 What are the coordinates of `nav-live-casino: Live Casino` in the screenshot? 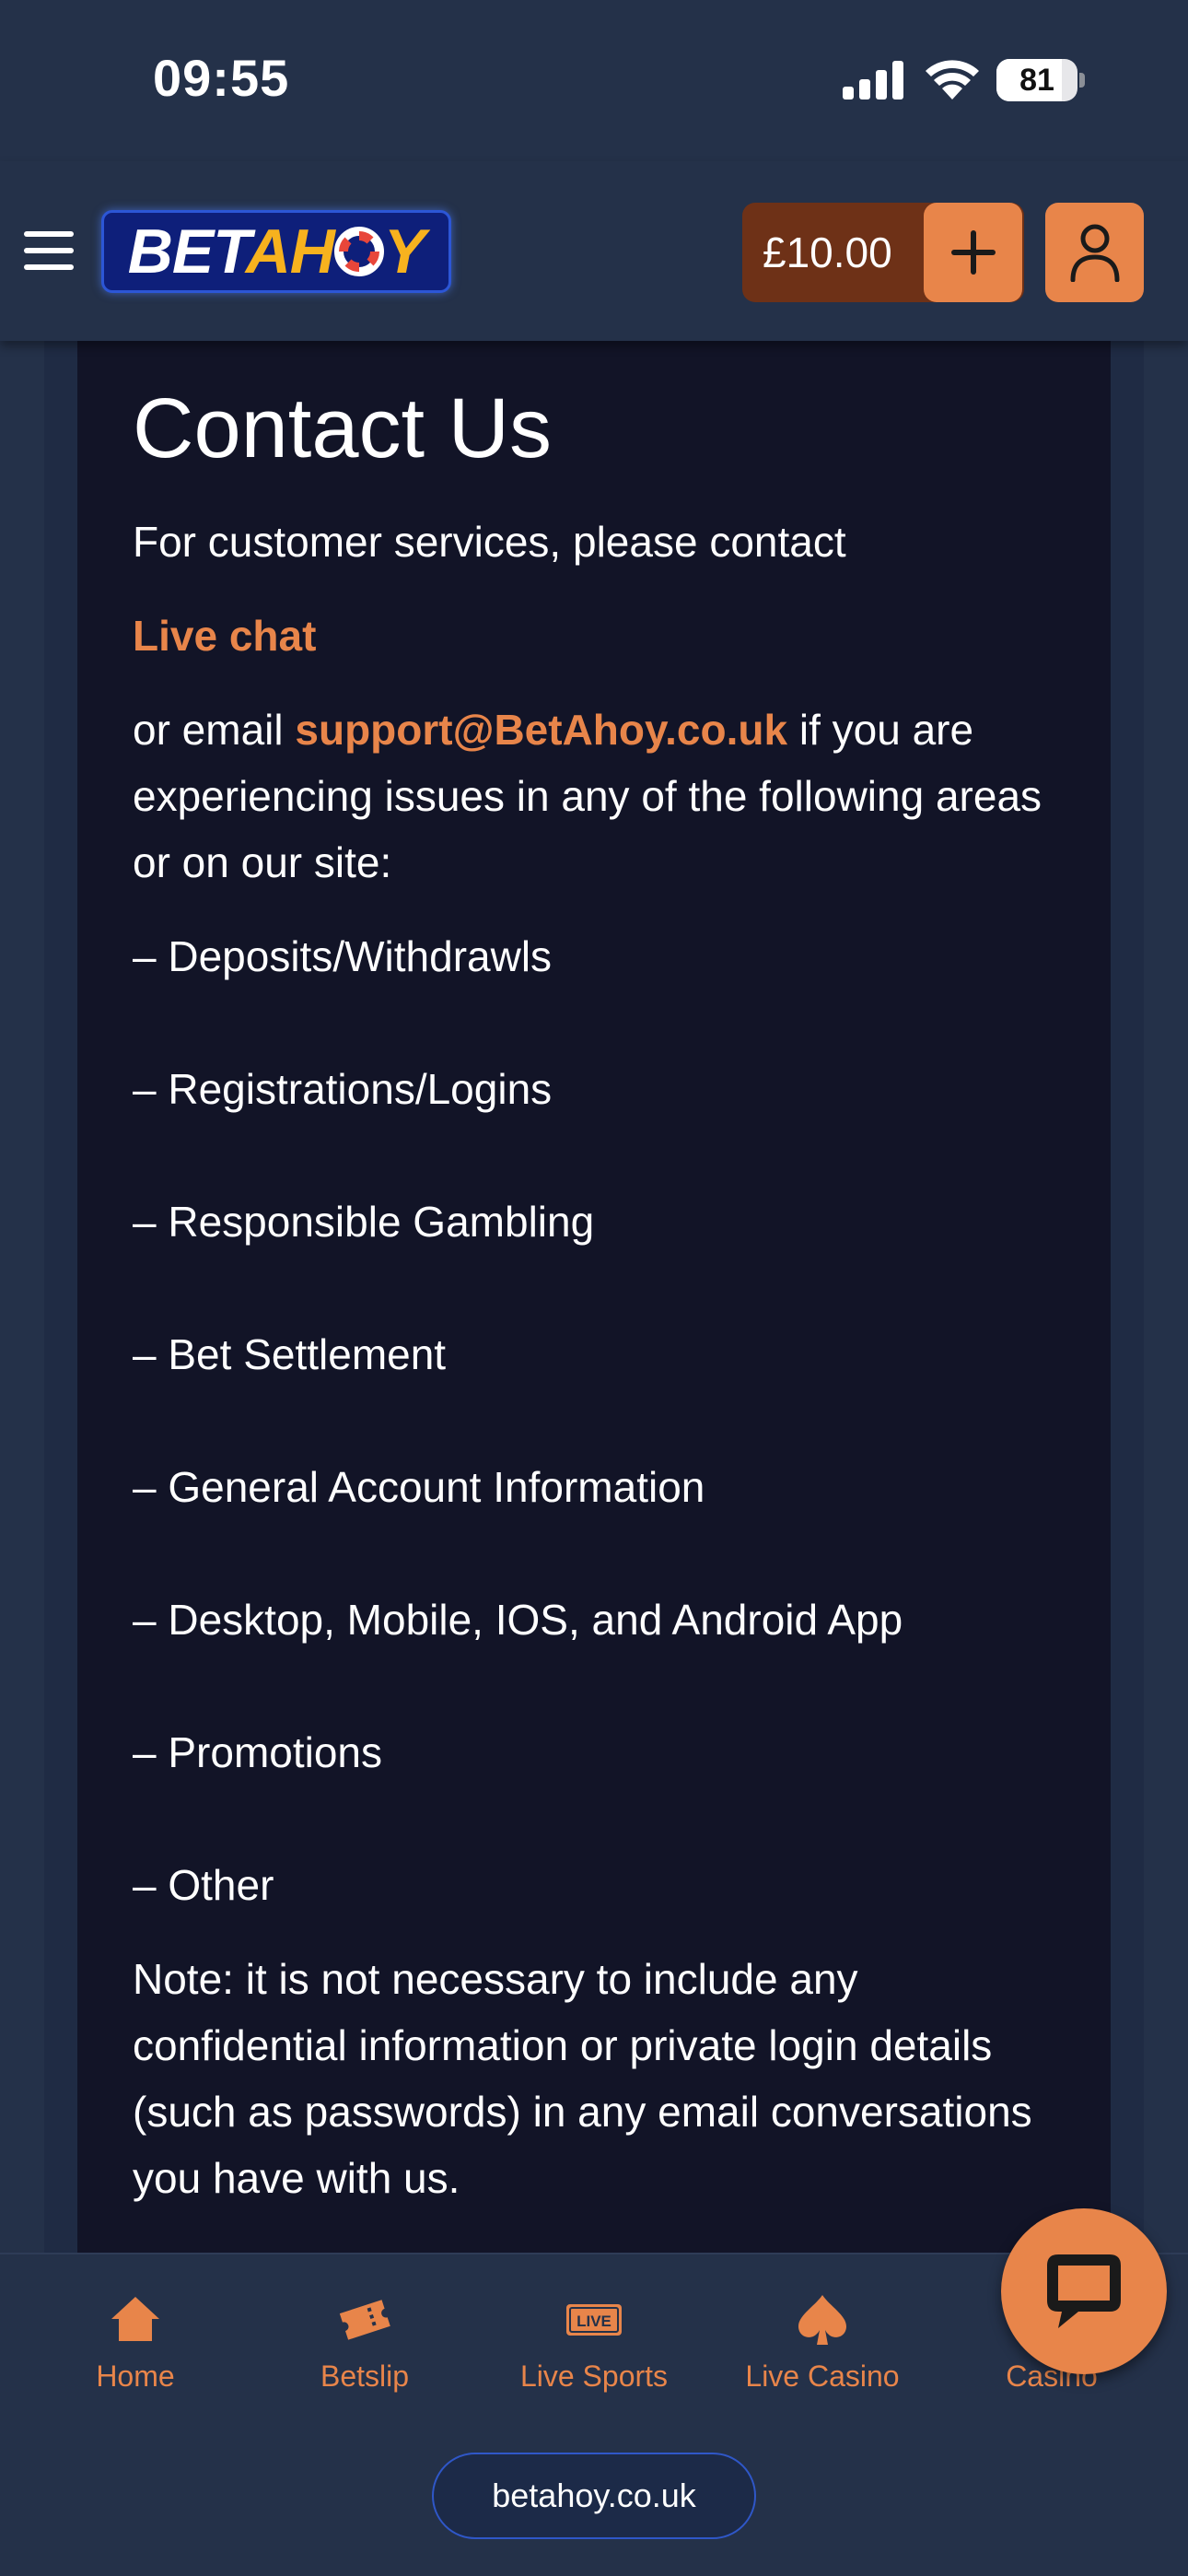 It's located at (822, 2342).